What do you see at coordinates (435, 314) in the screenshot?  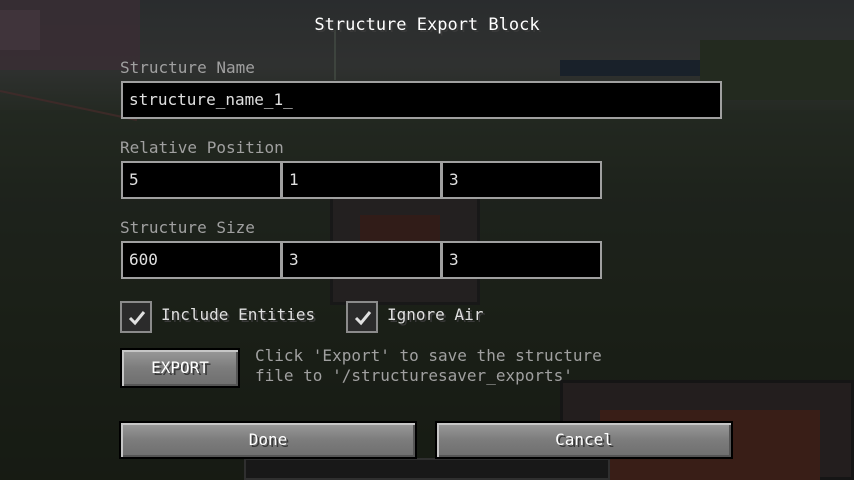 I see `ignore-air-label: Ignore Air` at bounding box center [435, 314].